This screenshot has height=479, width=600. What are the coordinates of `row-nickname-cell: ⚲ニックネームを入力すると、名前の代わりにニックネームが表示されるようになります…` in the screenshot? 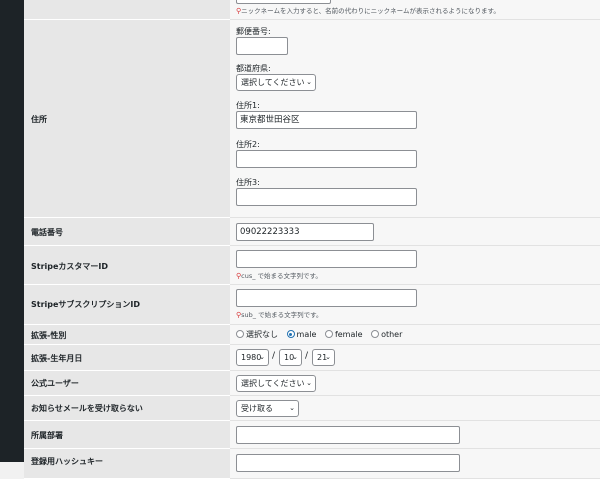 It's located at (415, 10).